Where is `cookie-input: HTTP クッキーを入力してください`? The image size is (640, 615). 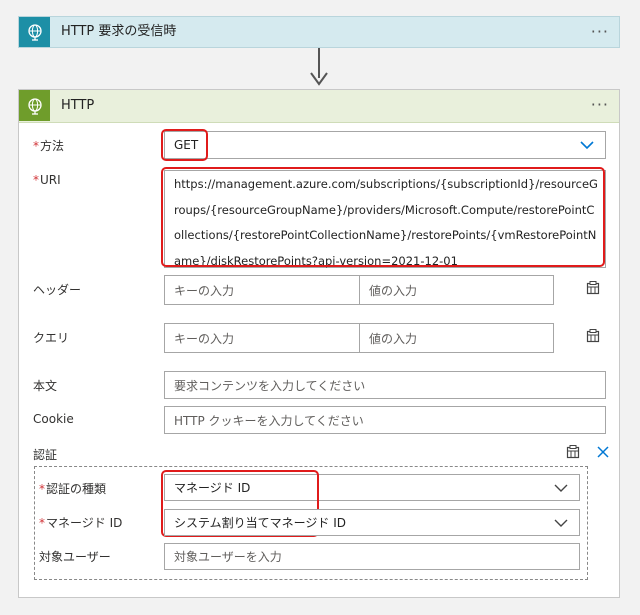
cookie-input: HTTP クッキーを入力してください is located at coordinates (385, 420).